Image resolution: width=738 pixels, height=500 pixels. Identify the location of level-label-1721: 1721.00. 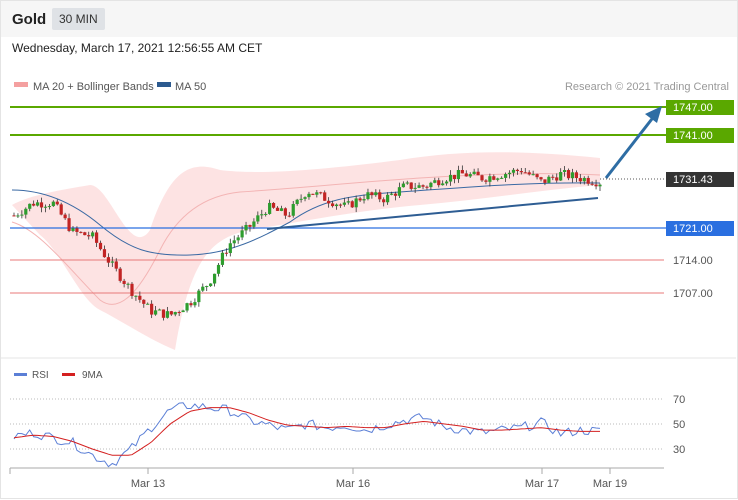
(693, 229).